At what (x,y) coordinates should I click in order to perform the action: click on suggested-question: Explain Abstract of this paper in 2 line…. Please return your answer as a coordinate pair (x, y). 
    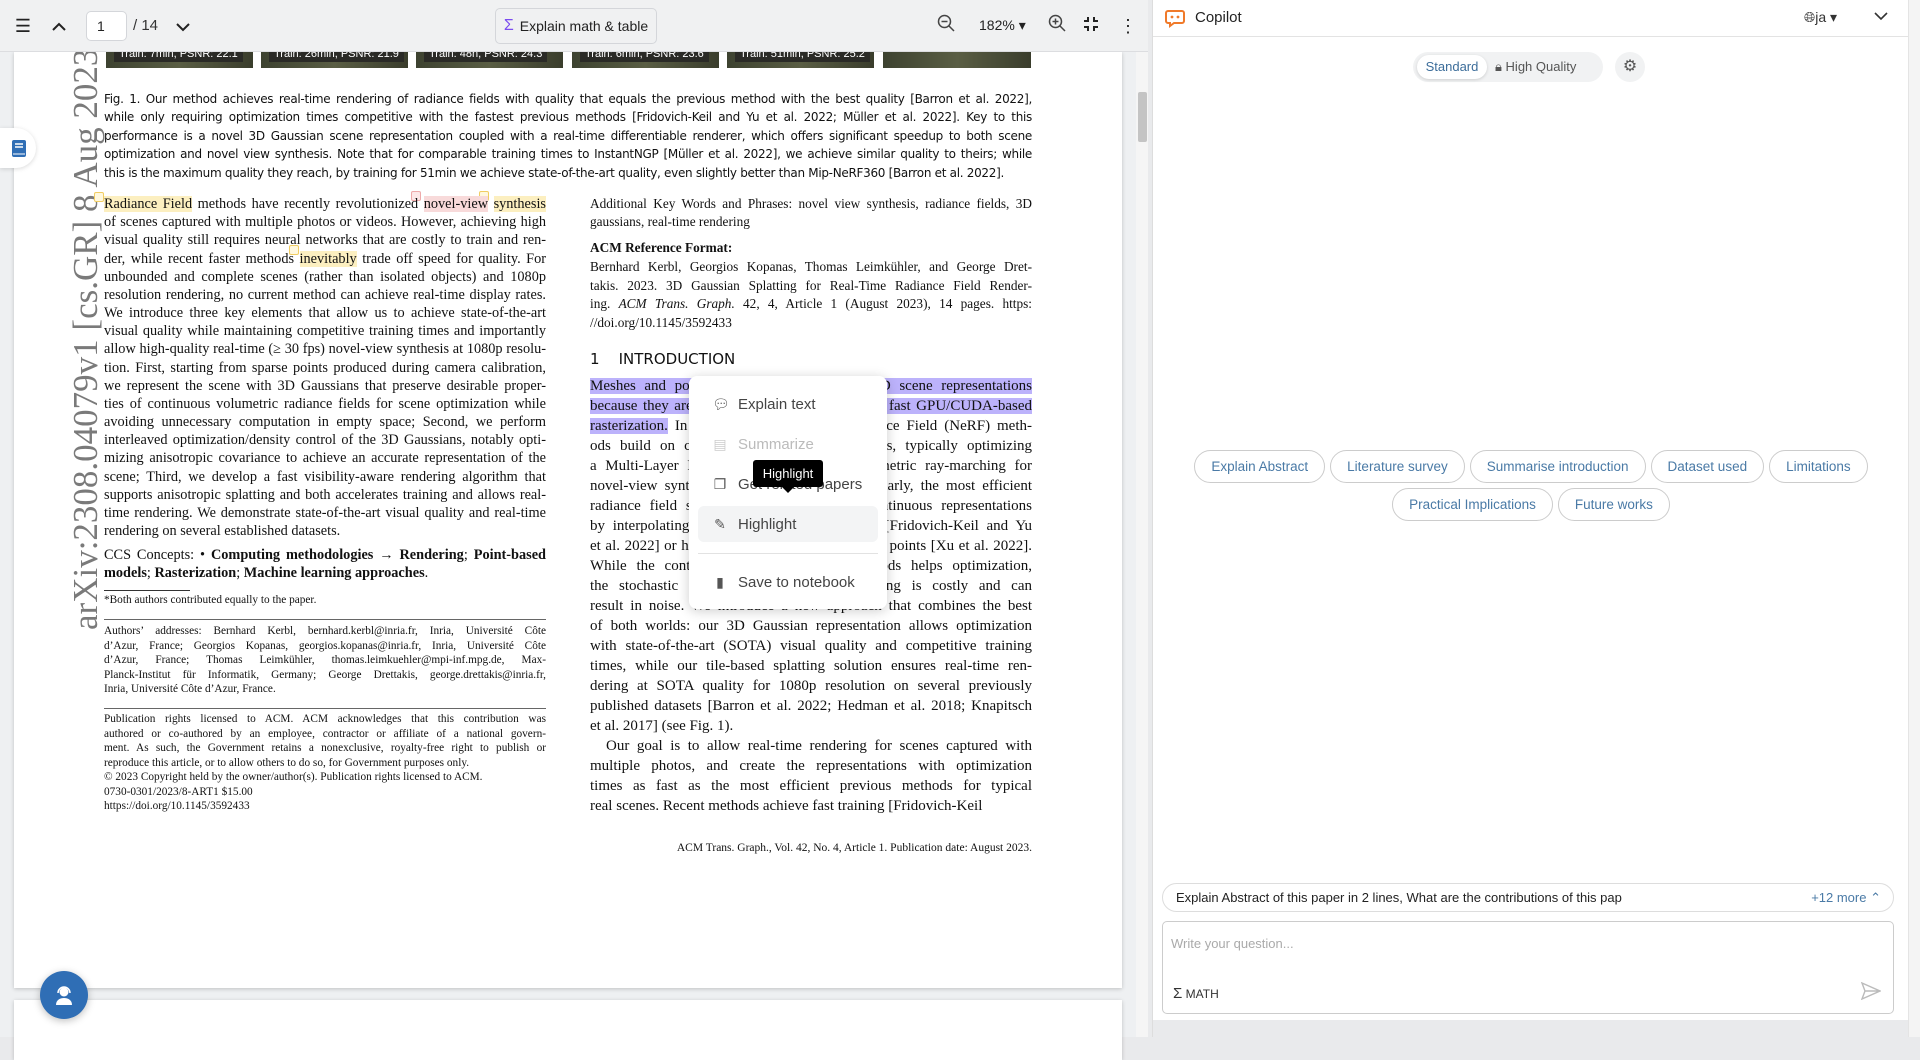
    Looking at the image, I should click on (1399, 897).